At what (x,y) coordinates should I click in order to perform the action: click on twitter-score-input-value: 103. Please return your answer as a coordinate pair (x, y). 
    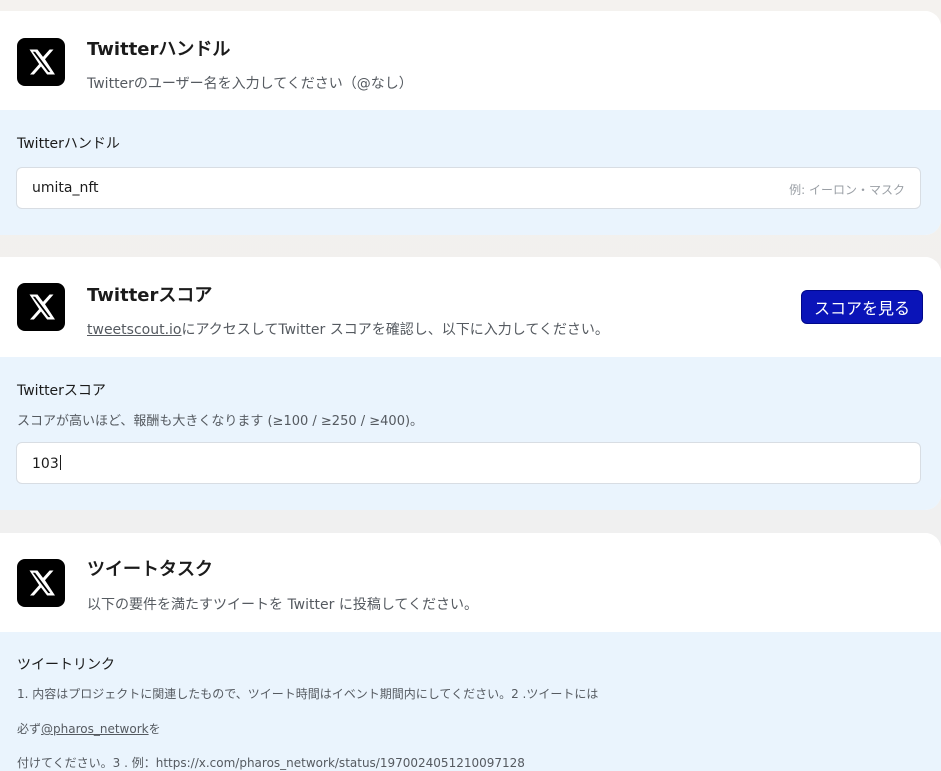
    Looking at the image, I should click on (46, 463).